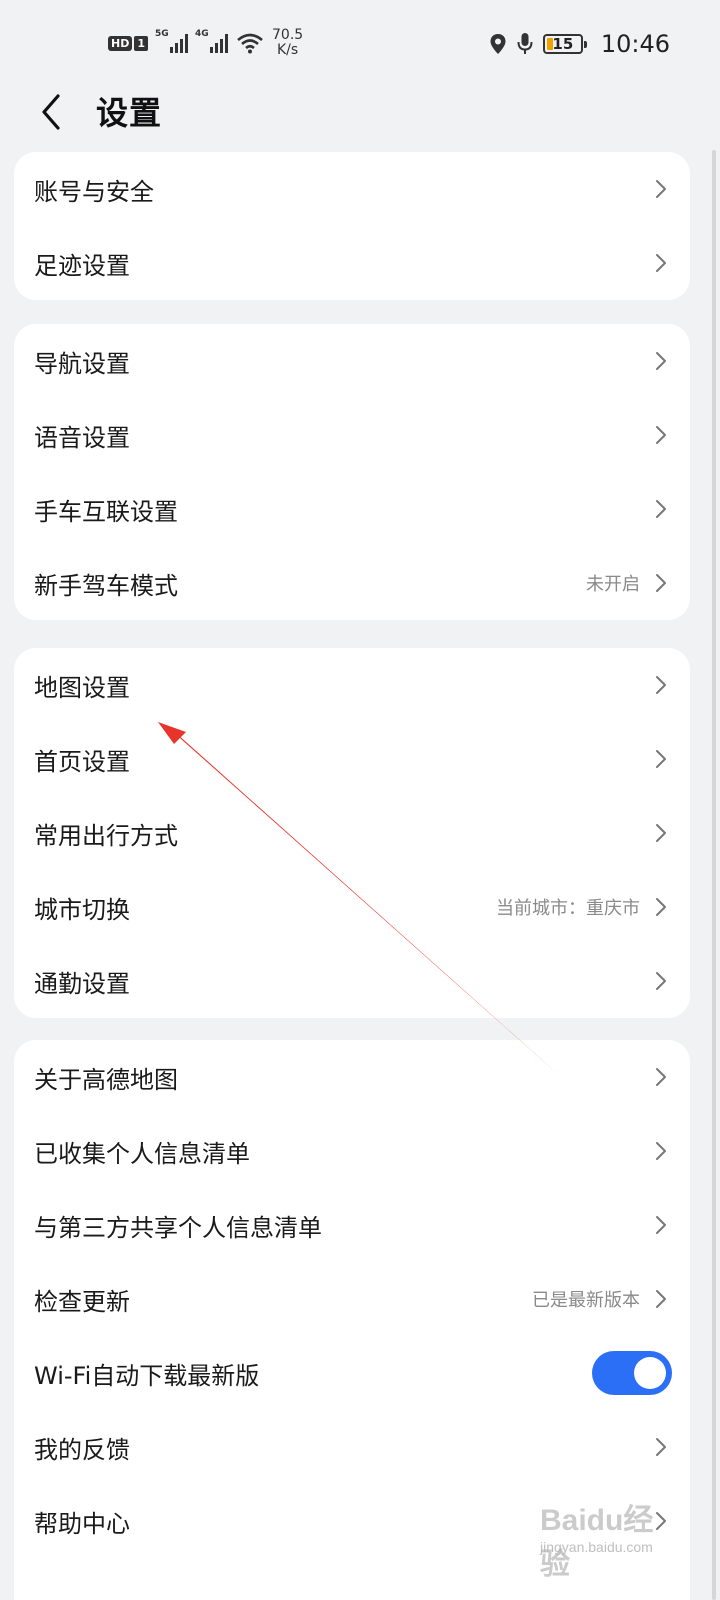  Describe the element at coordinates (162, 34) in the screenshot. I see `net1-label: 5G` at that location.